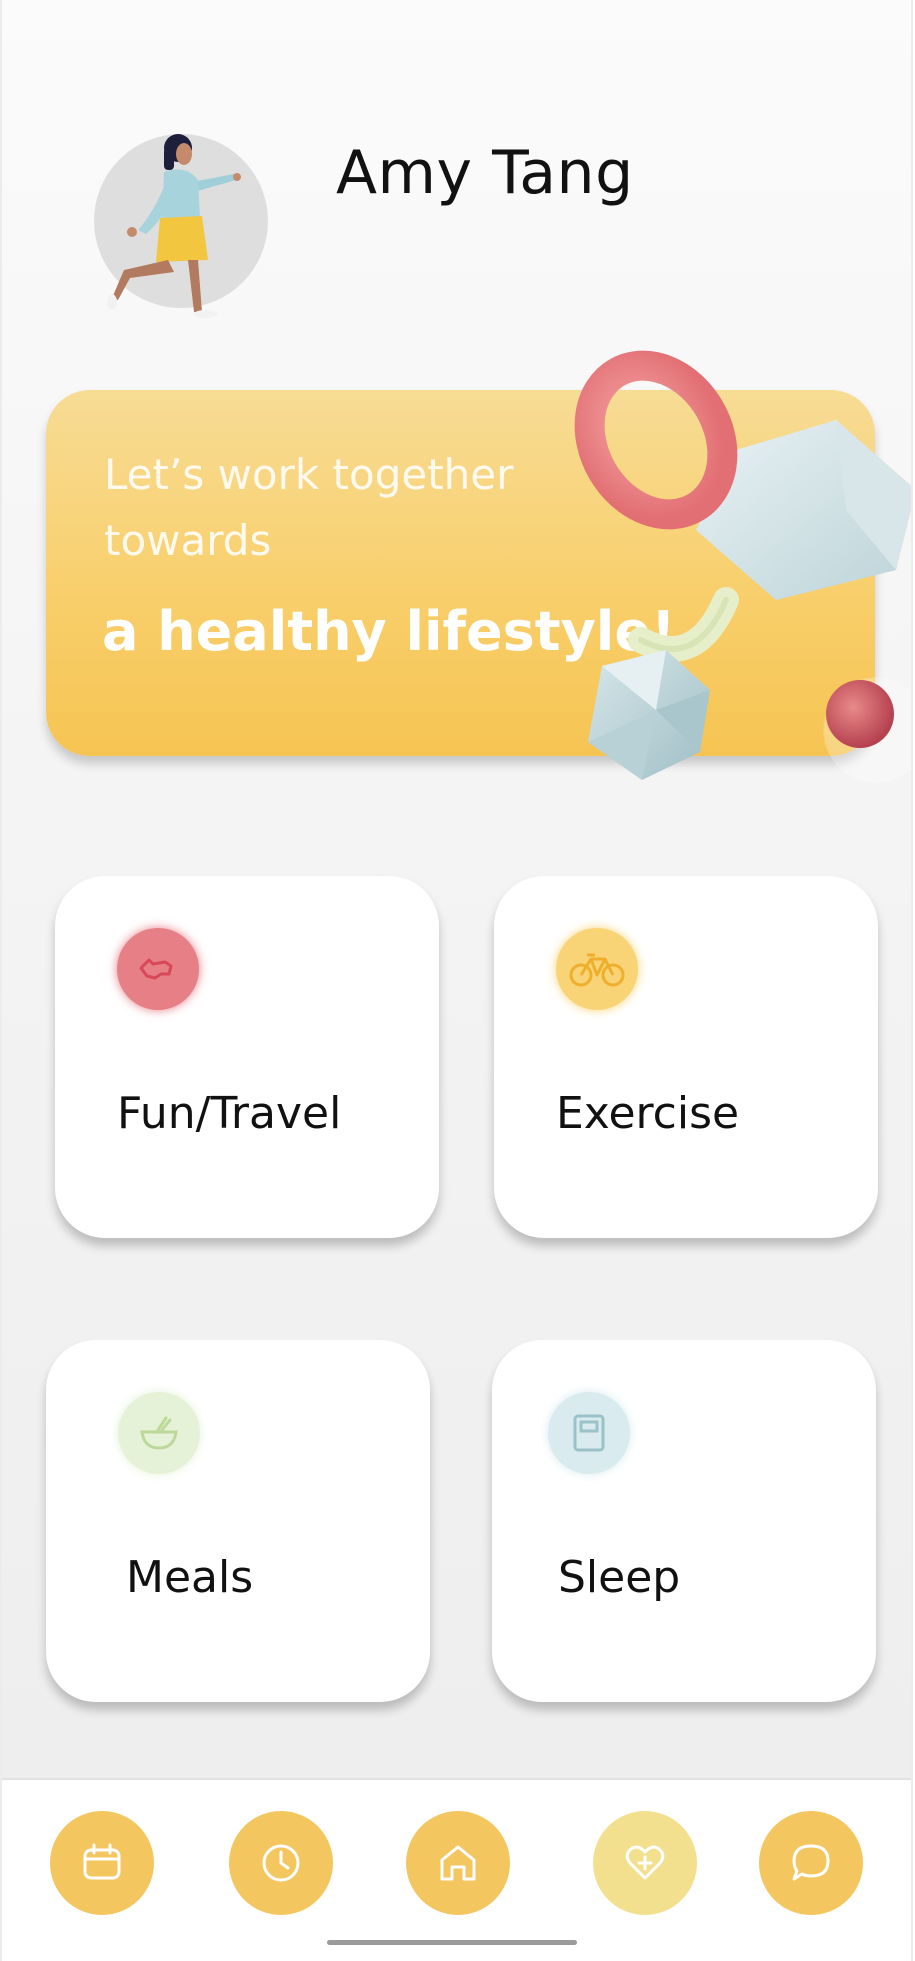 Image resolution: width=915 pixels, height=1961 pixels. I want to click on calendar-icon, so click(102, 1861).